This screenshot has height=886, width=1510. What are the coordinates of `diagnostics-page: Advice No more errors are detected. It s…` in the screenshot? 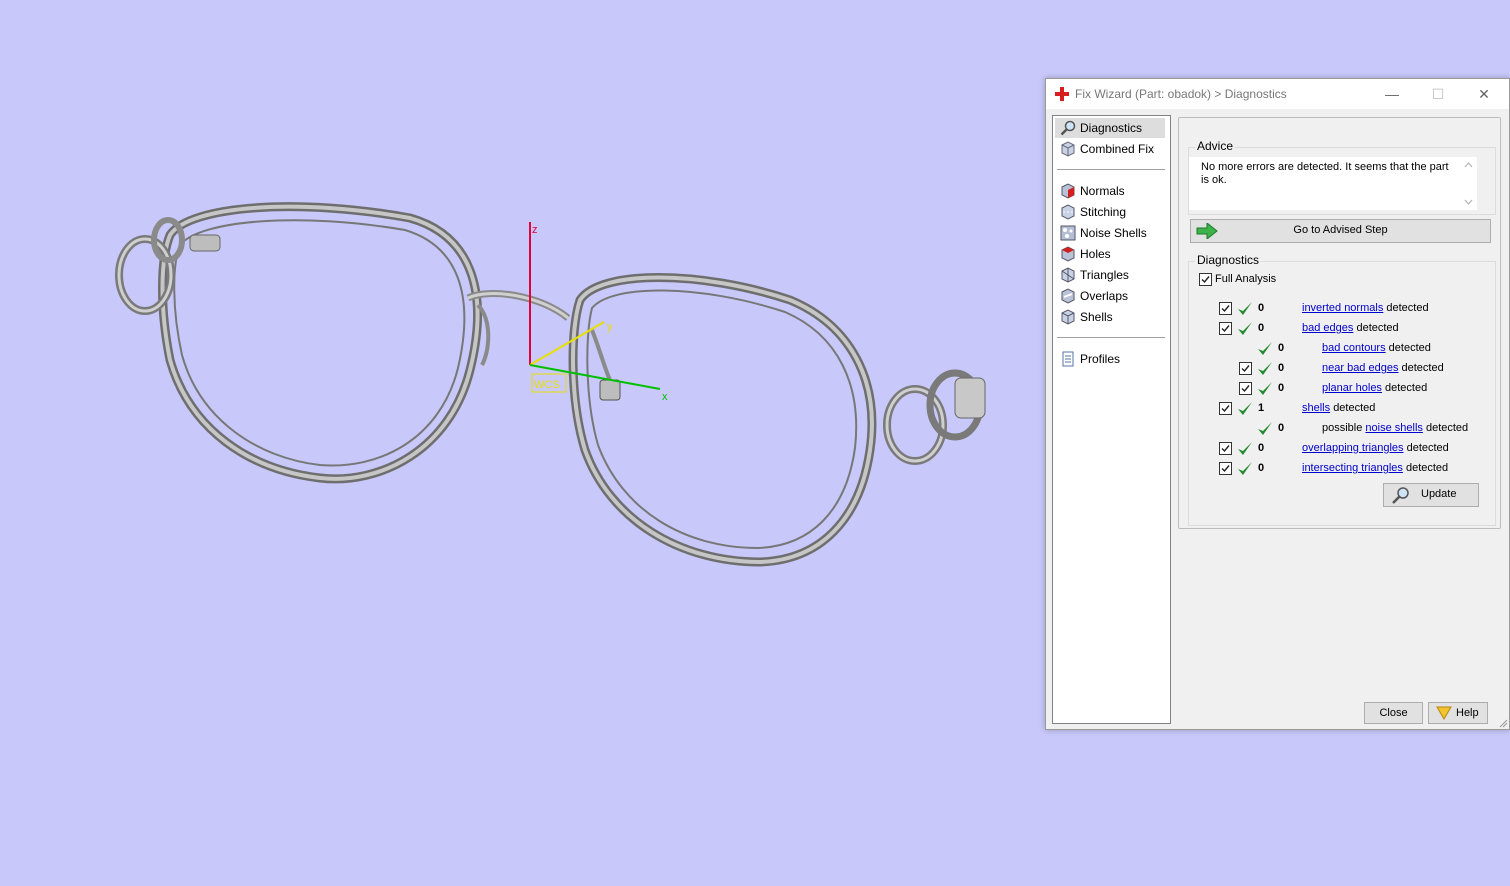 It's located at (1339, 323).